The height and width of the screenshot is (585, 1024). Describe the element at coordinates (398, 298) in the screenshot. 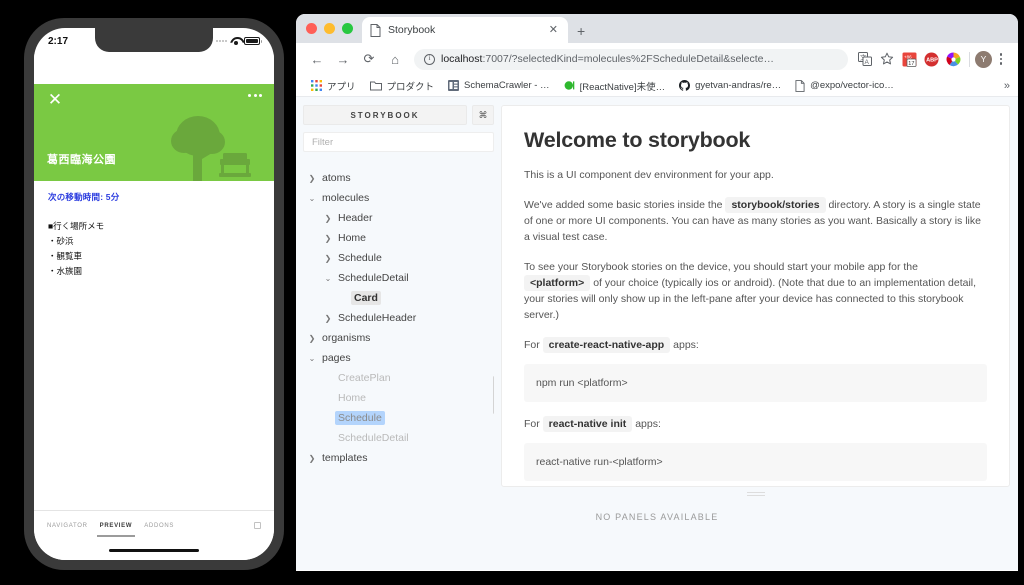

I see `tree-item-card: ❯Card` at that location.